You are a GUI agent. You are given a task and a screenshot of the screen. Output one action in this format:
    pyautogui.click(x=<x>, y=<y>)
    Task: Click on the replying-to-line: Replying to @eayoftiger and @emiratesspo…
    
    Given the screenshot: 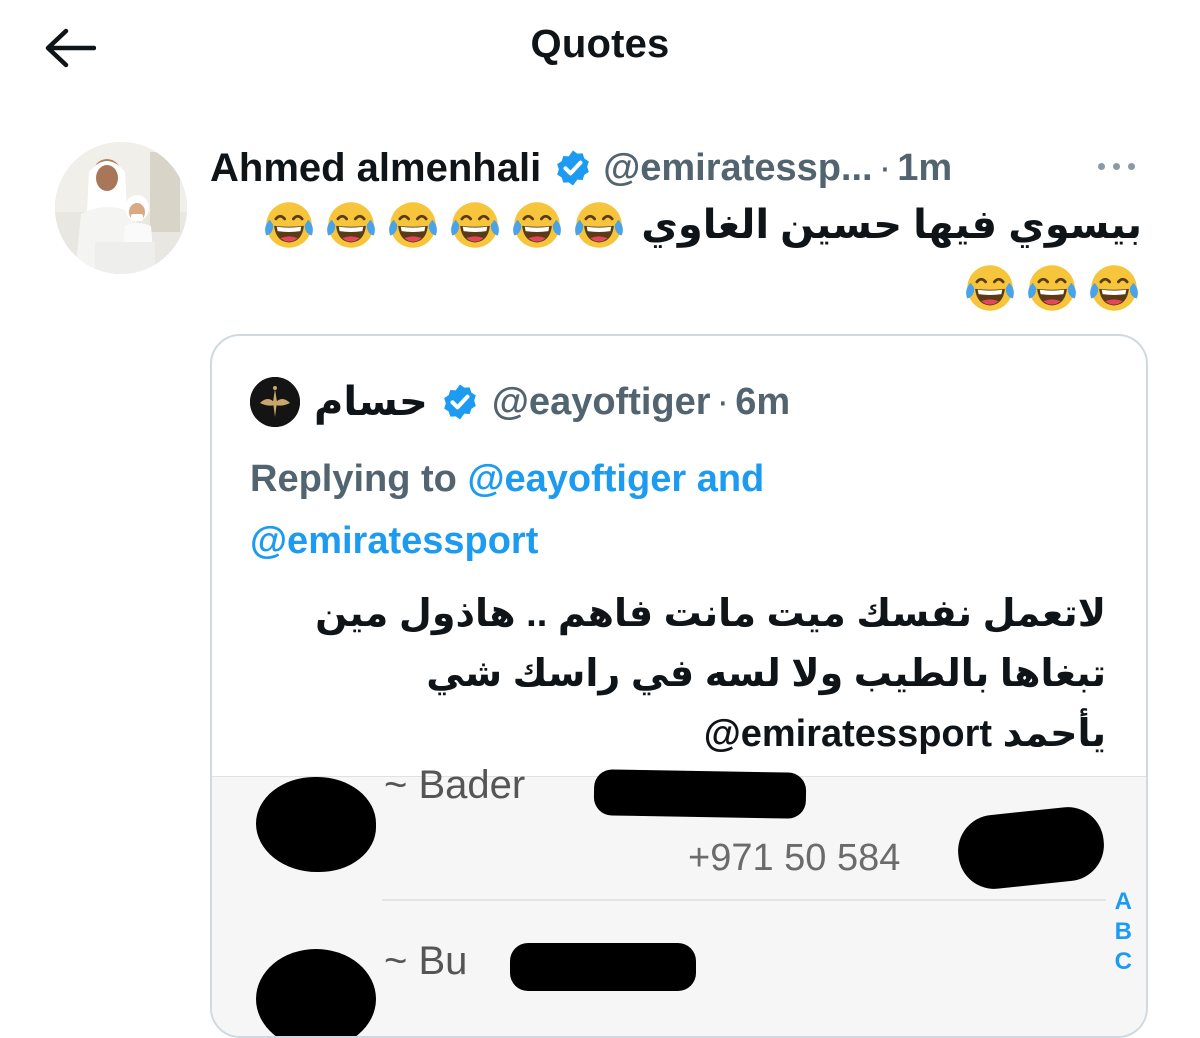 What is the action you would take?
    pyautogui.click(x=680, y=510)
    